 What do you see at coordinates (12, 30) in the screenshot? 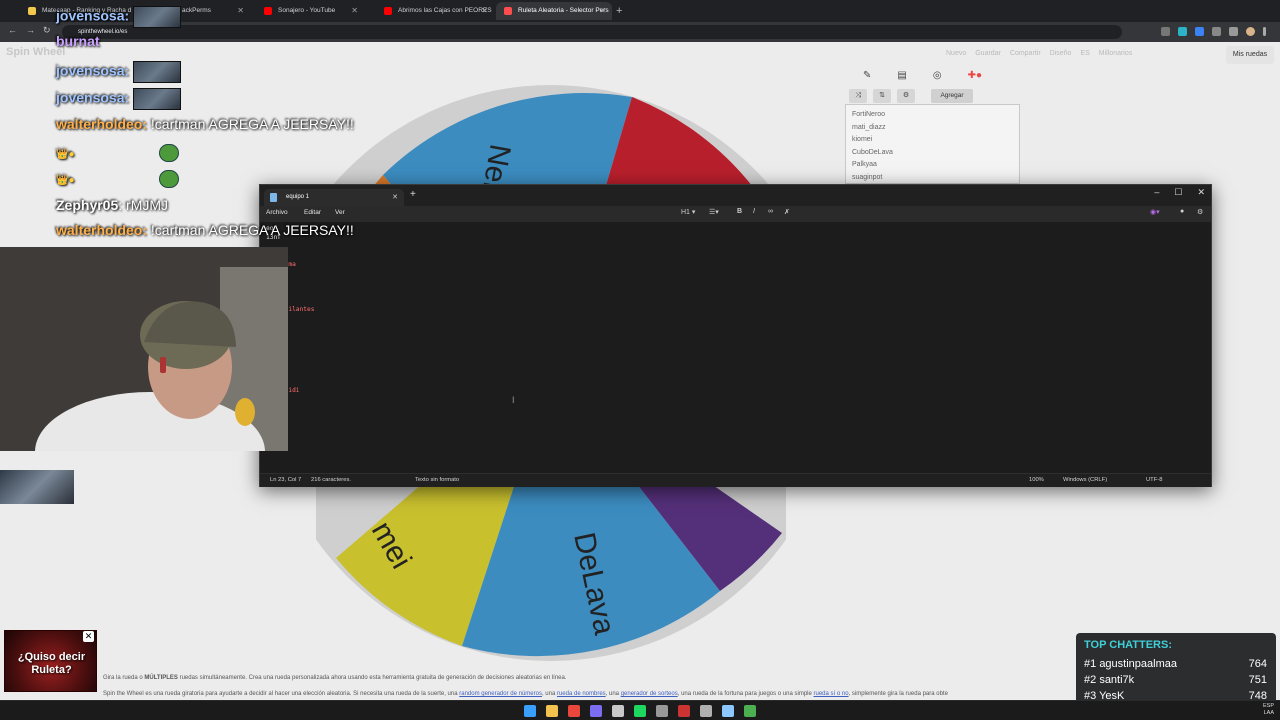
I see `back-icon: ←` at bounding box center [12, 30].